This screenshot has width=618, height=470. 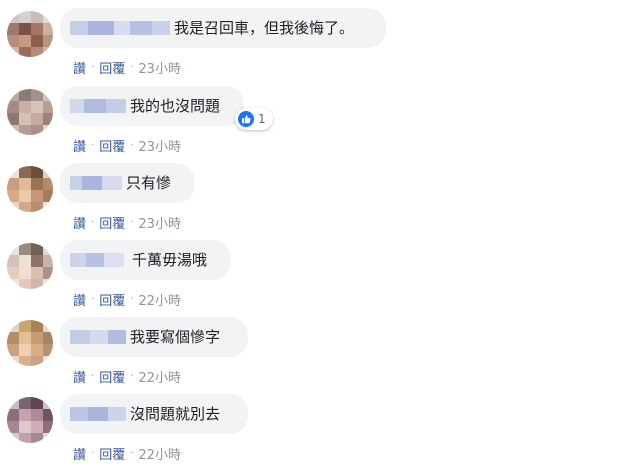 What do you see at coordinates (149, 183) in the screenshot?
I see `comment-text: 只有慘` at bounding box center [149, 183].